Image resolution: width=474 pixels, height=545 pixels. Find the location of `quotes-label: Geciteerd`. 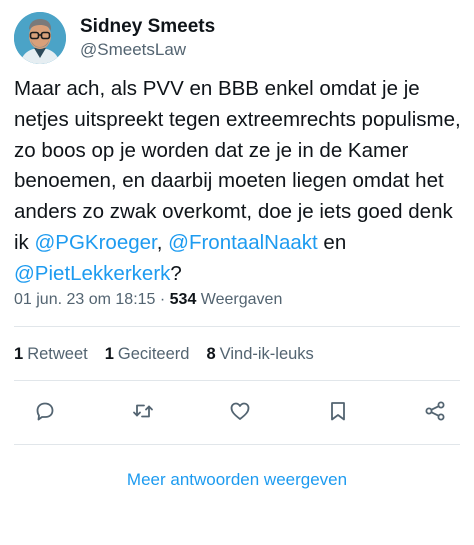

quotes-label: Geciteerd is located at coordinates (153, 354).